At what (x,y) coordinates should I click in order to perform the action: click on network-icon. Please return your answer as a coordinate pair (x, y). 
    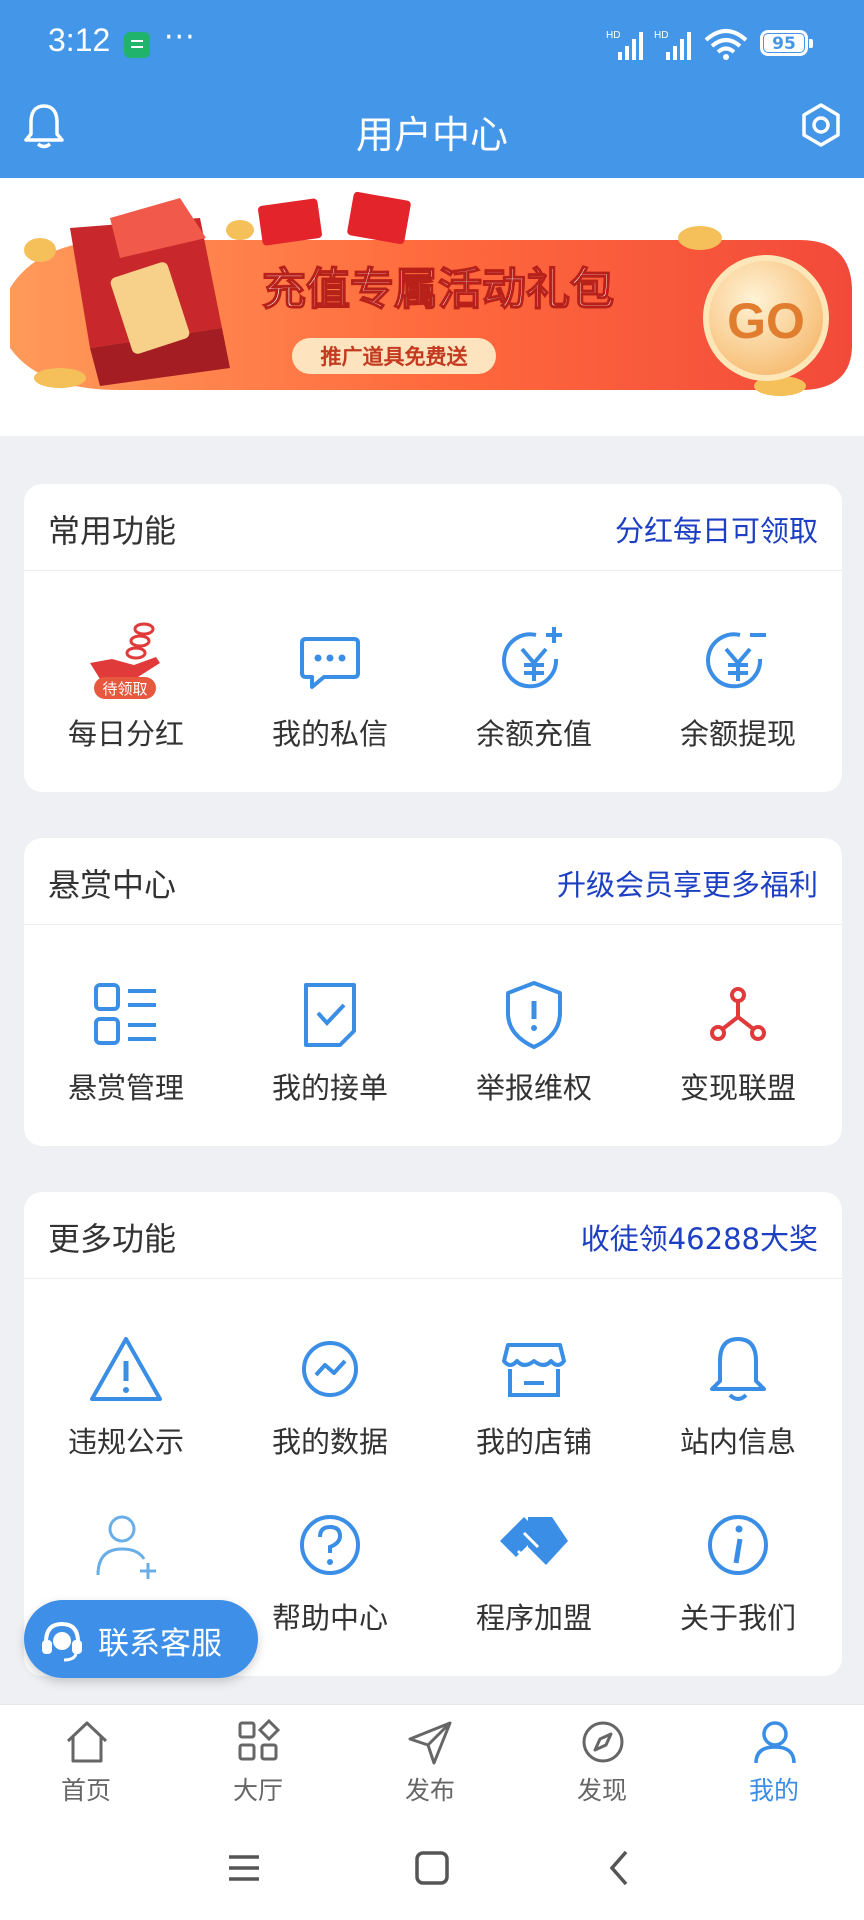
    Looking at the image, I should click on (738, 1014).